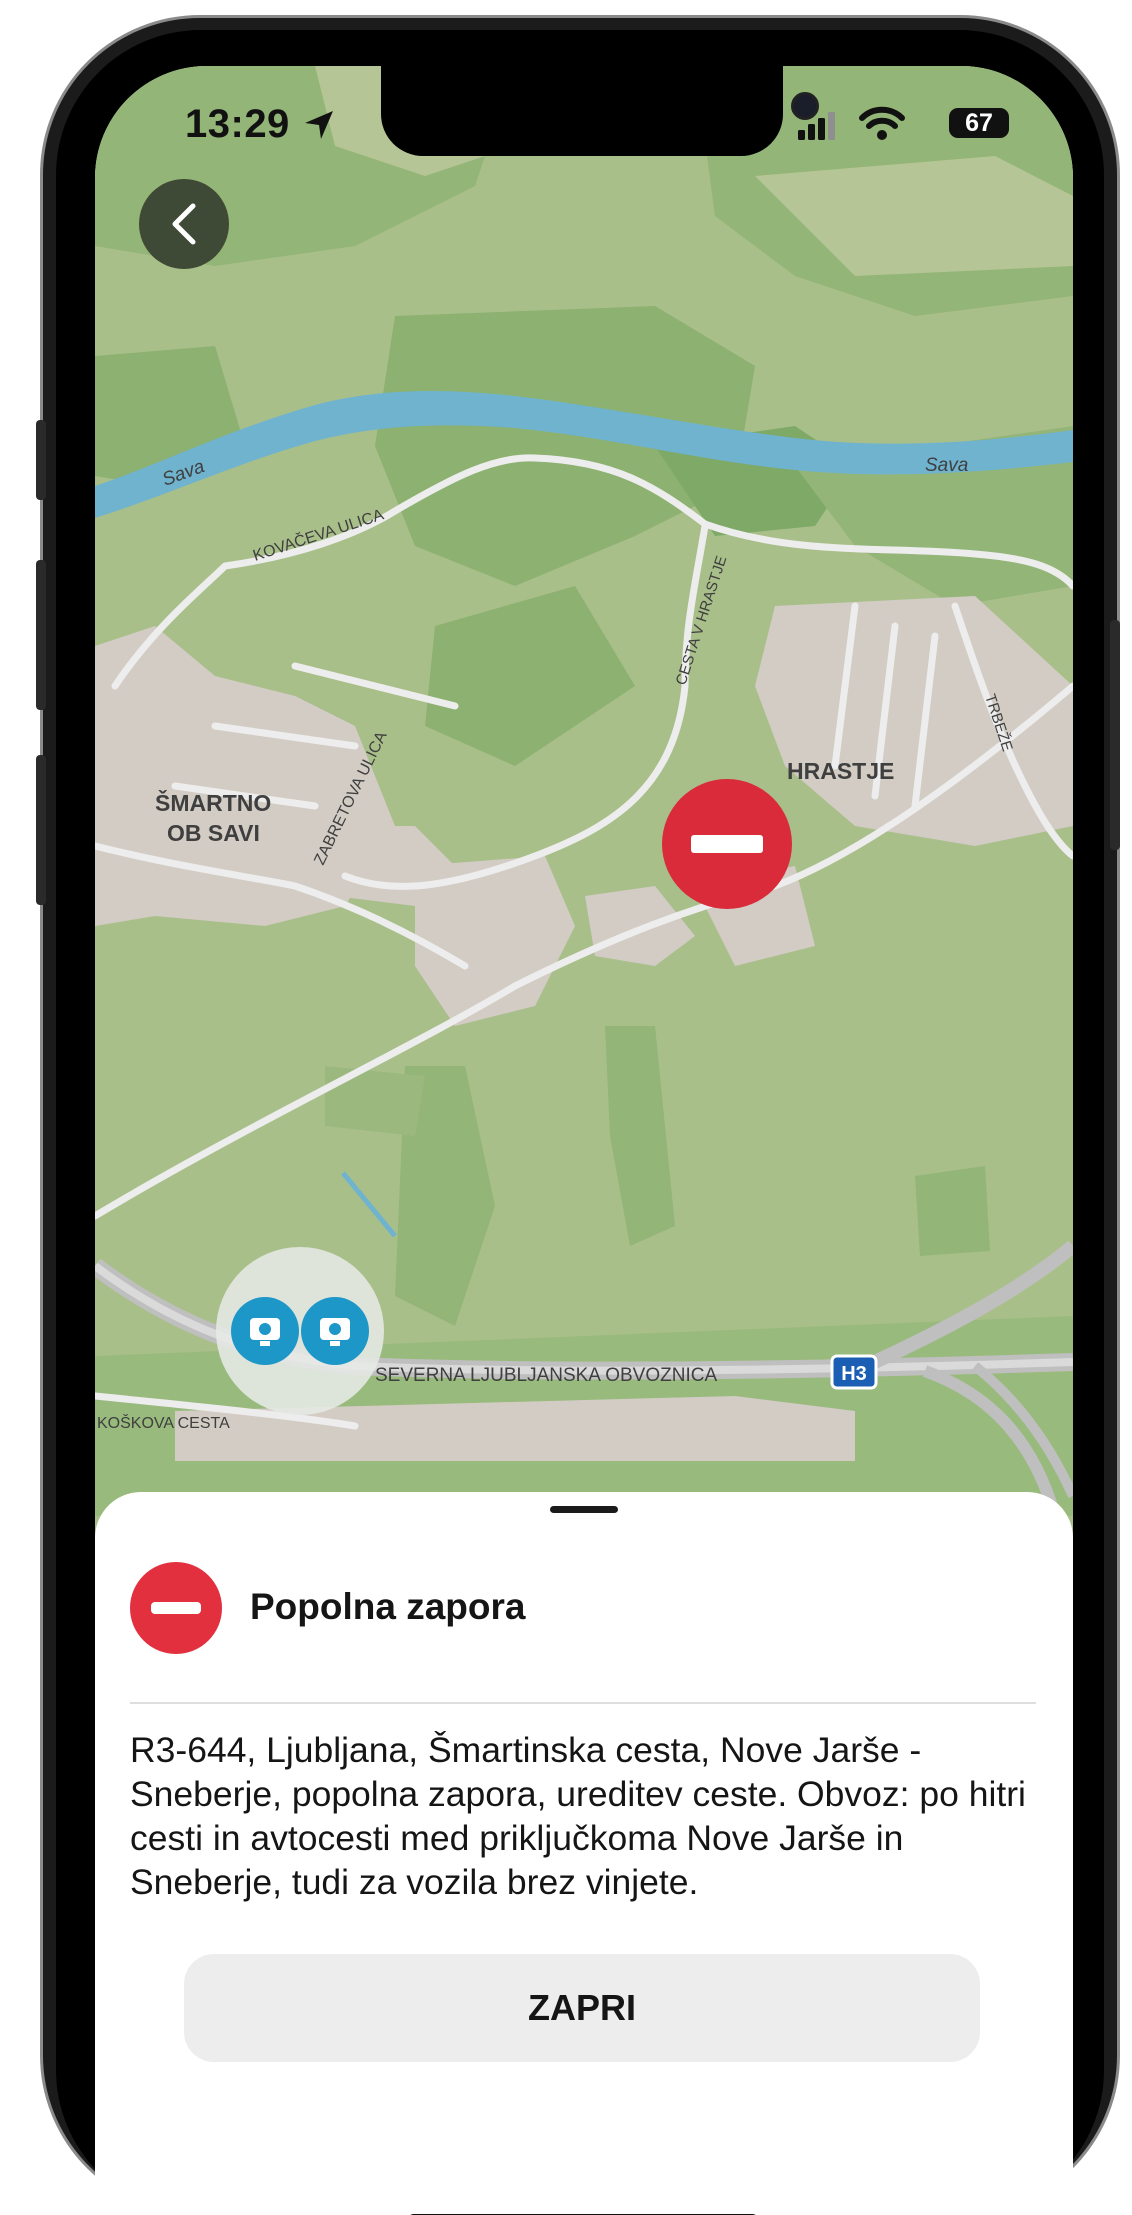 This screenshot has width=1132, height=2215. Describe the element at coordinates (584, 1509) in the screenshot. I see `sheet-grabber` at that location.